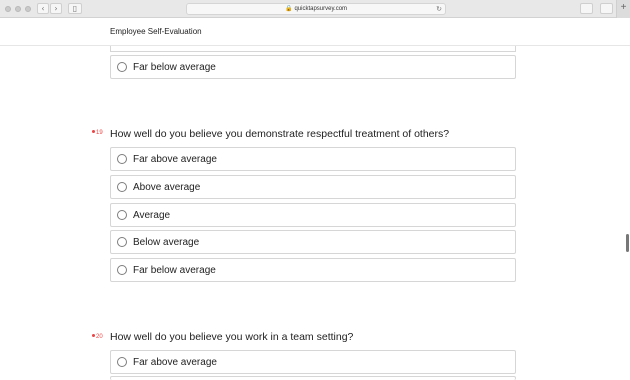  Describe the element at coordinates (288, 9) in the screenshot. I see `lock-icon: 🔒` at that location.